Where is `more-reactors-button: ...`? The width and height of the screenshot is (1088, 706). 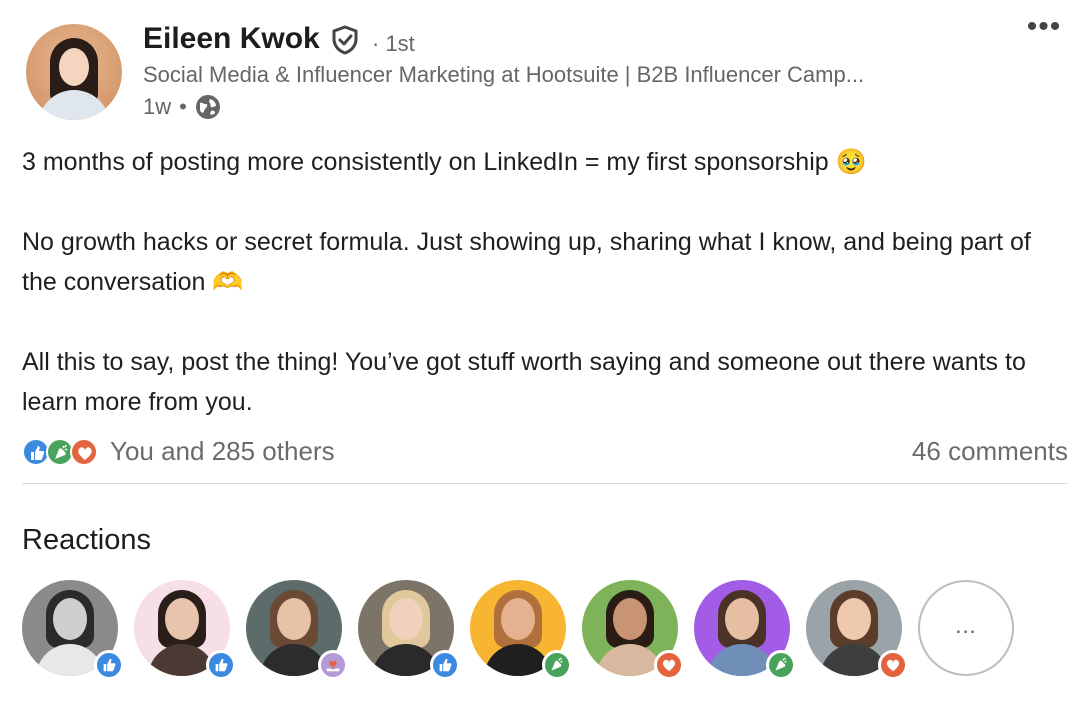 more-reactors-button: ... is located at coordinates (966, 628).